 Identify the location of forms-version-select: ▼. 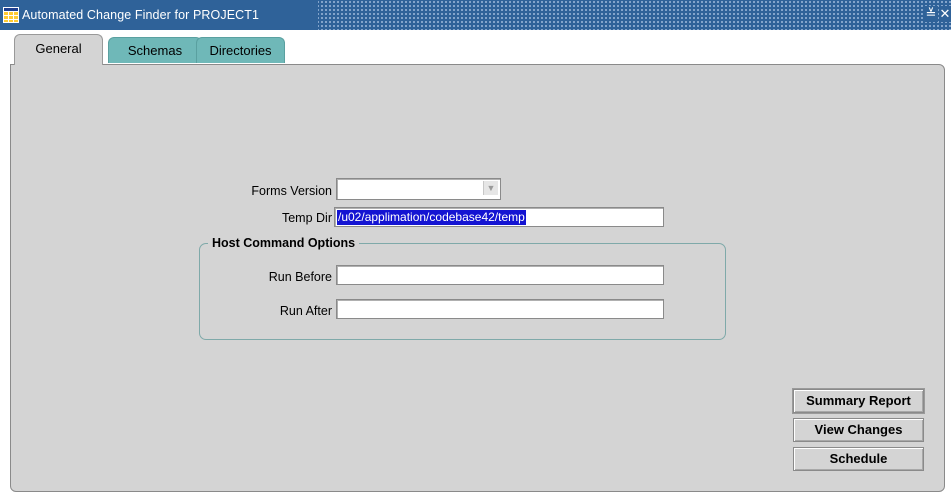
(418, 189).